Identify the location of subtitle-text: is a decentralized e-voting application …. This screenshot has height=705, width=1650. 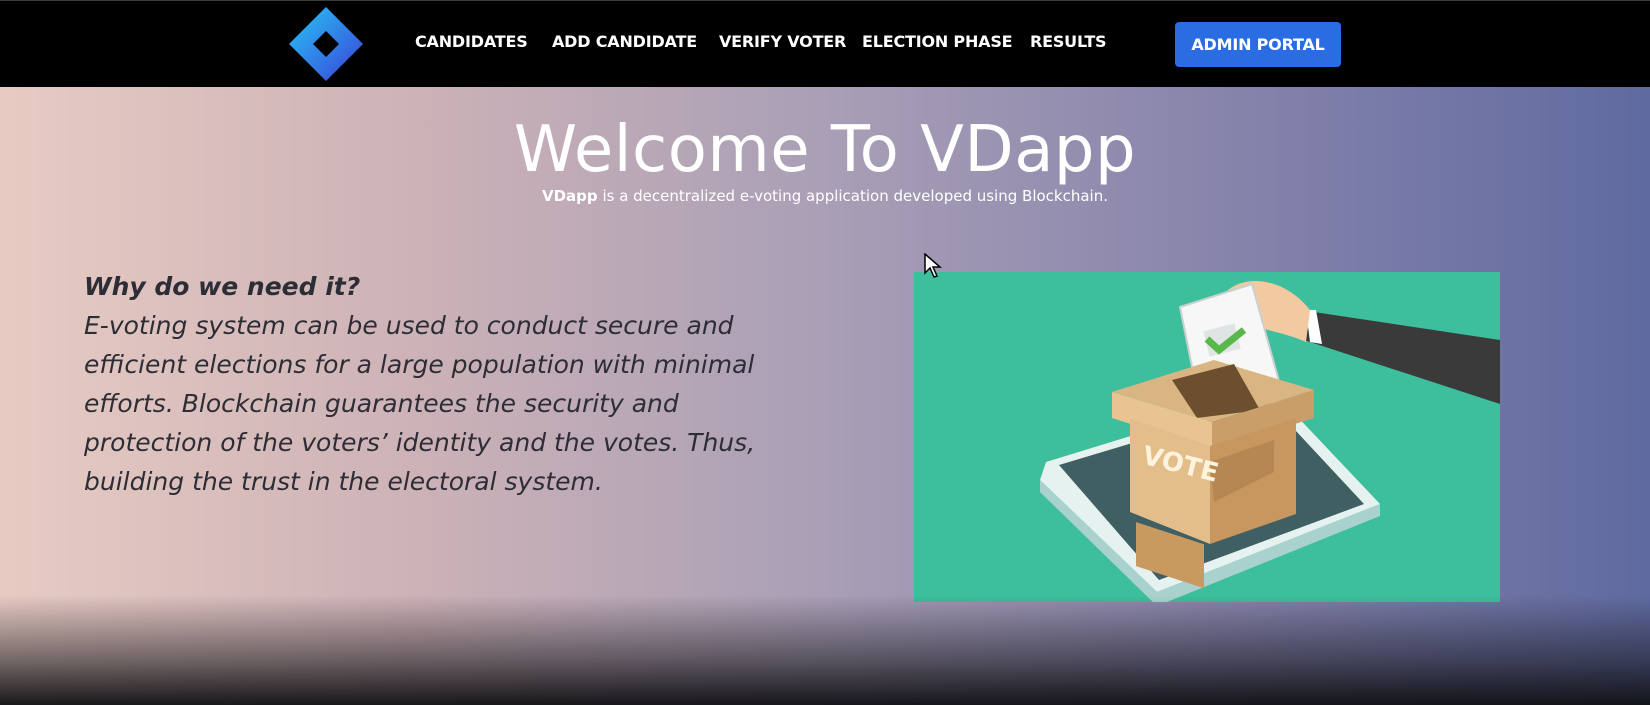
(852, 196).